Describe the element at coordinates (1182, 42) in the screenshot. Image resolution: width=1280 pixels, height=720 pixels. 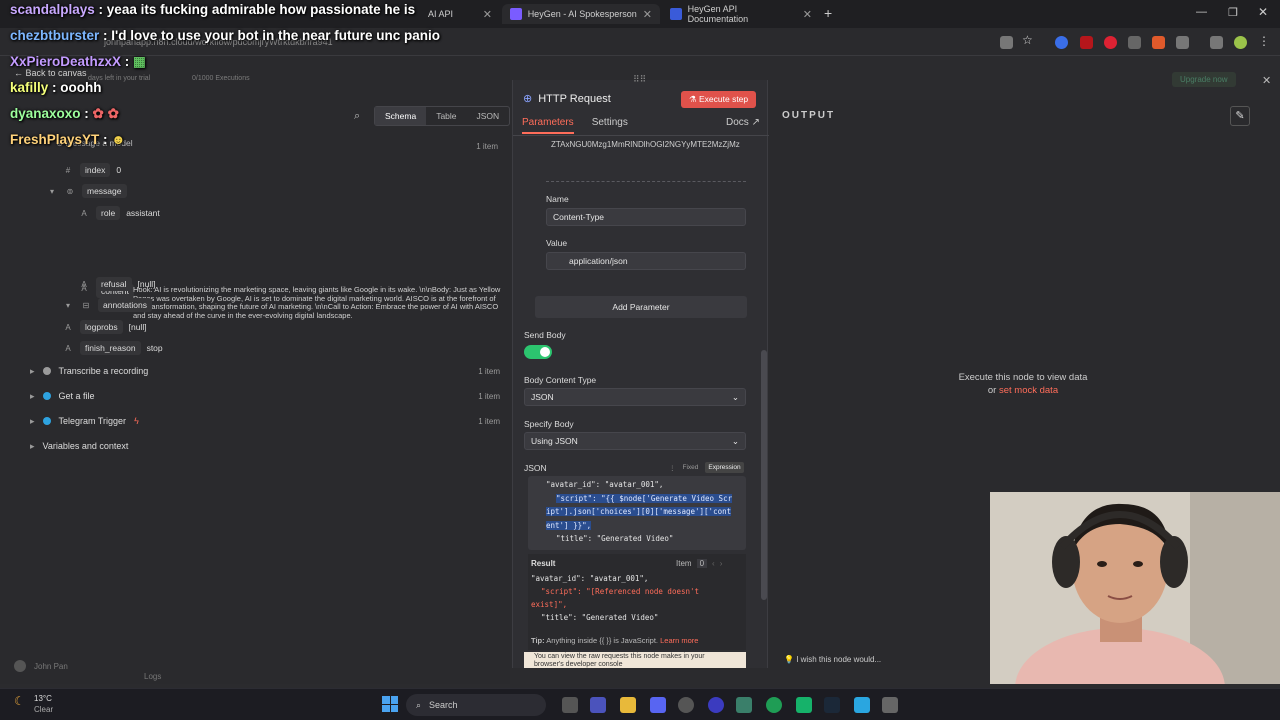
I see `puzzle-icon` at that location.